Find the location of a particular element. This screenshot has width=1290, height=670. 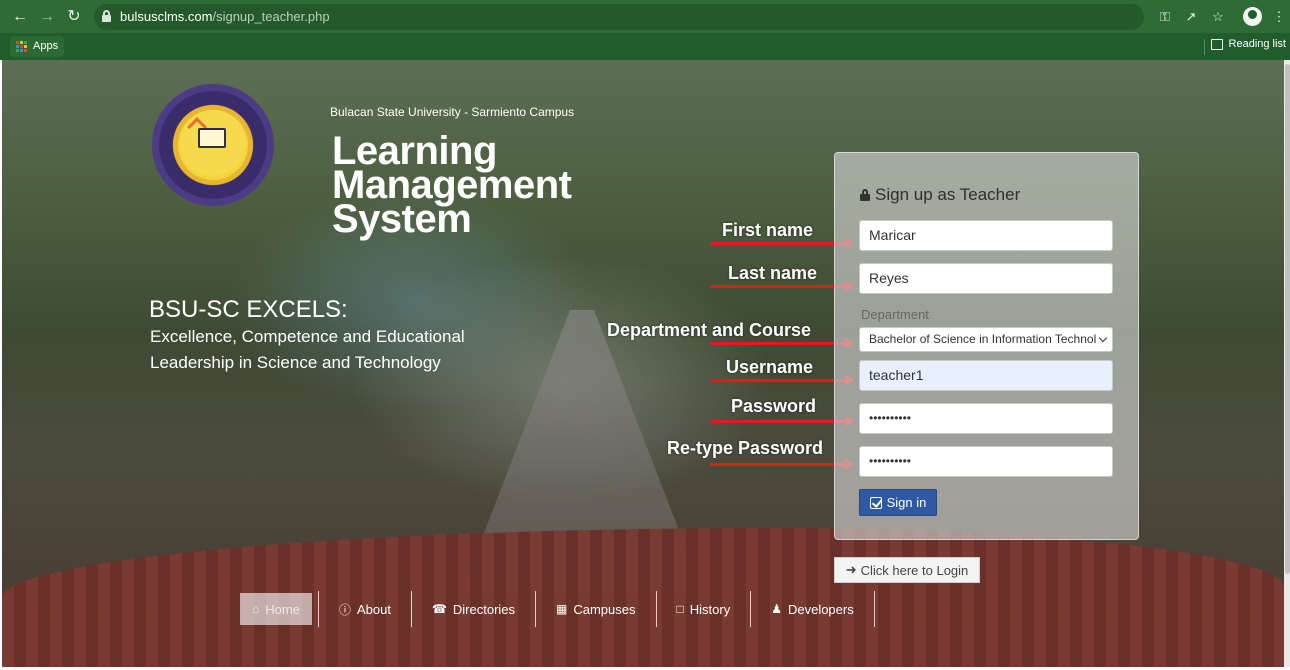

reload-icon: ↻ is located at coordinates (74, 17).